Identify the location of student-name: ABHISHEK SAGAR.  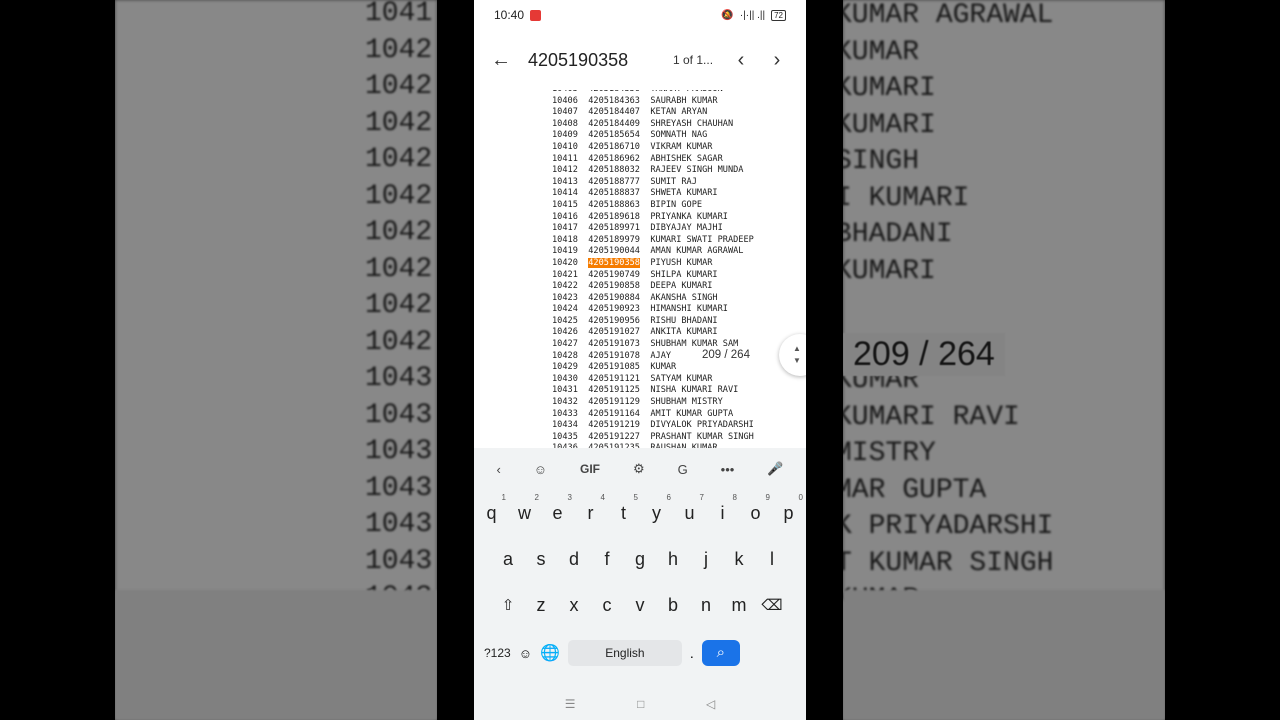
(686, 158).